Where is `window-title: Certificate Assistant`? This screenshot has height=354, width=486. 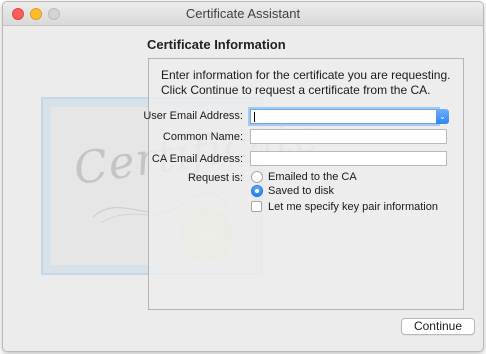 window-title: Certificate Assistant is located at coordinates (243, 13).